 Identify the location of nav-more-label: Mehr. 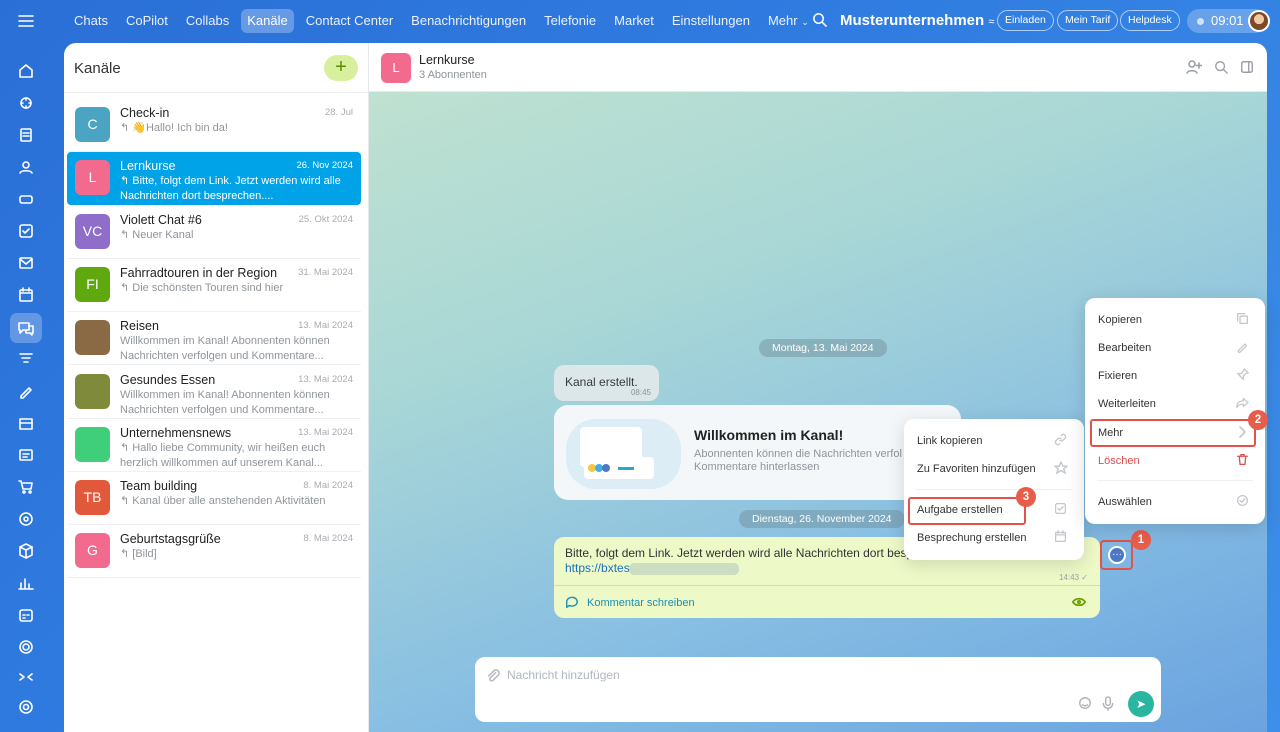
(782, 20).